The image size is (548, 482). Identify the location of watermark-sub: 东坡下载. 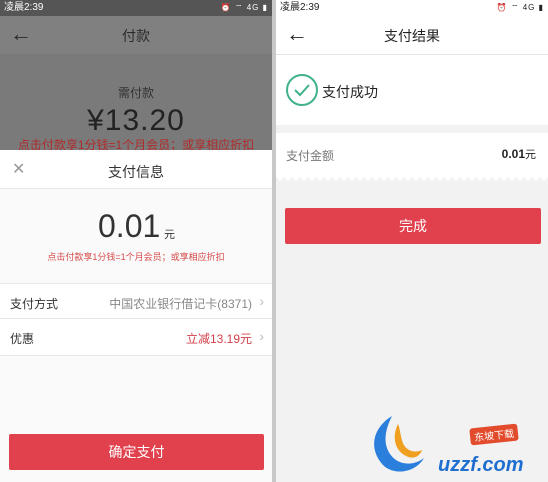
(494, 434).